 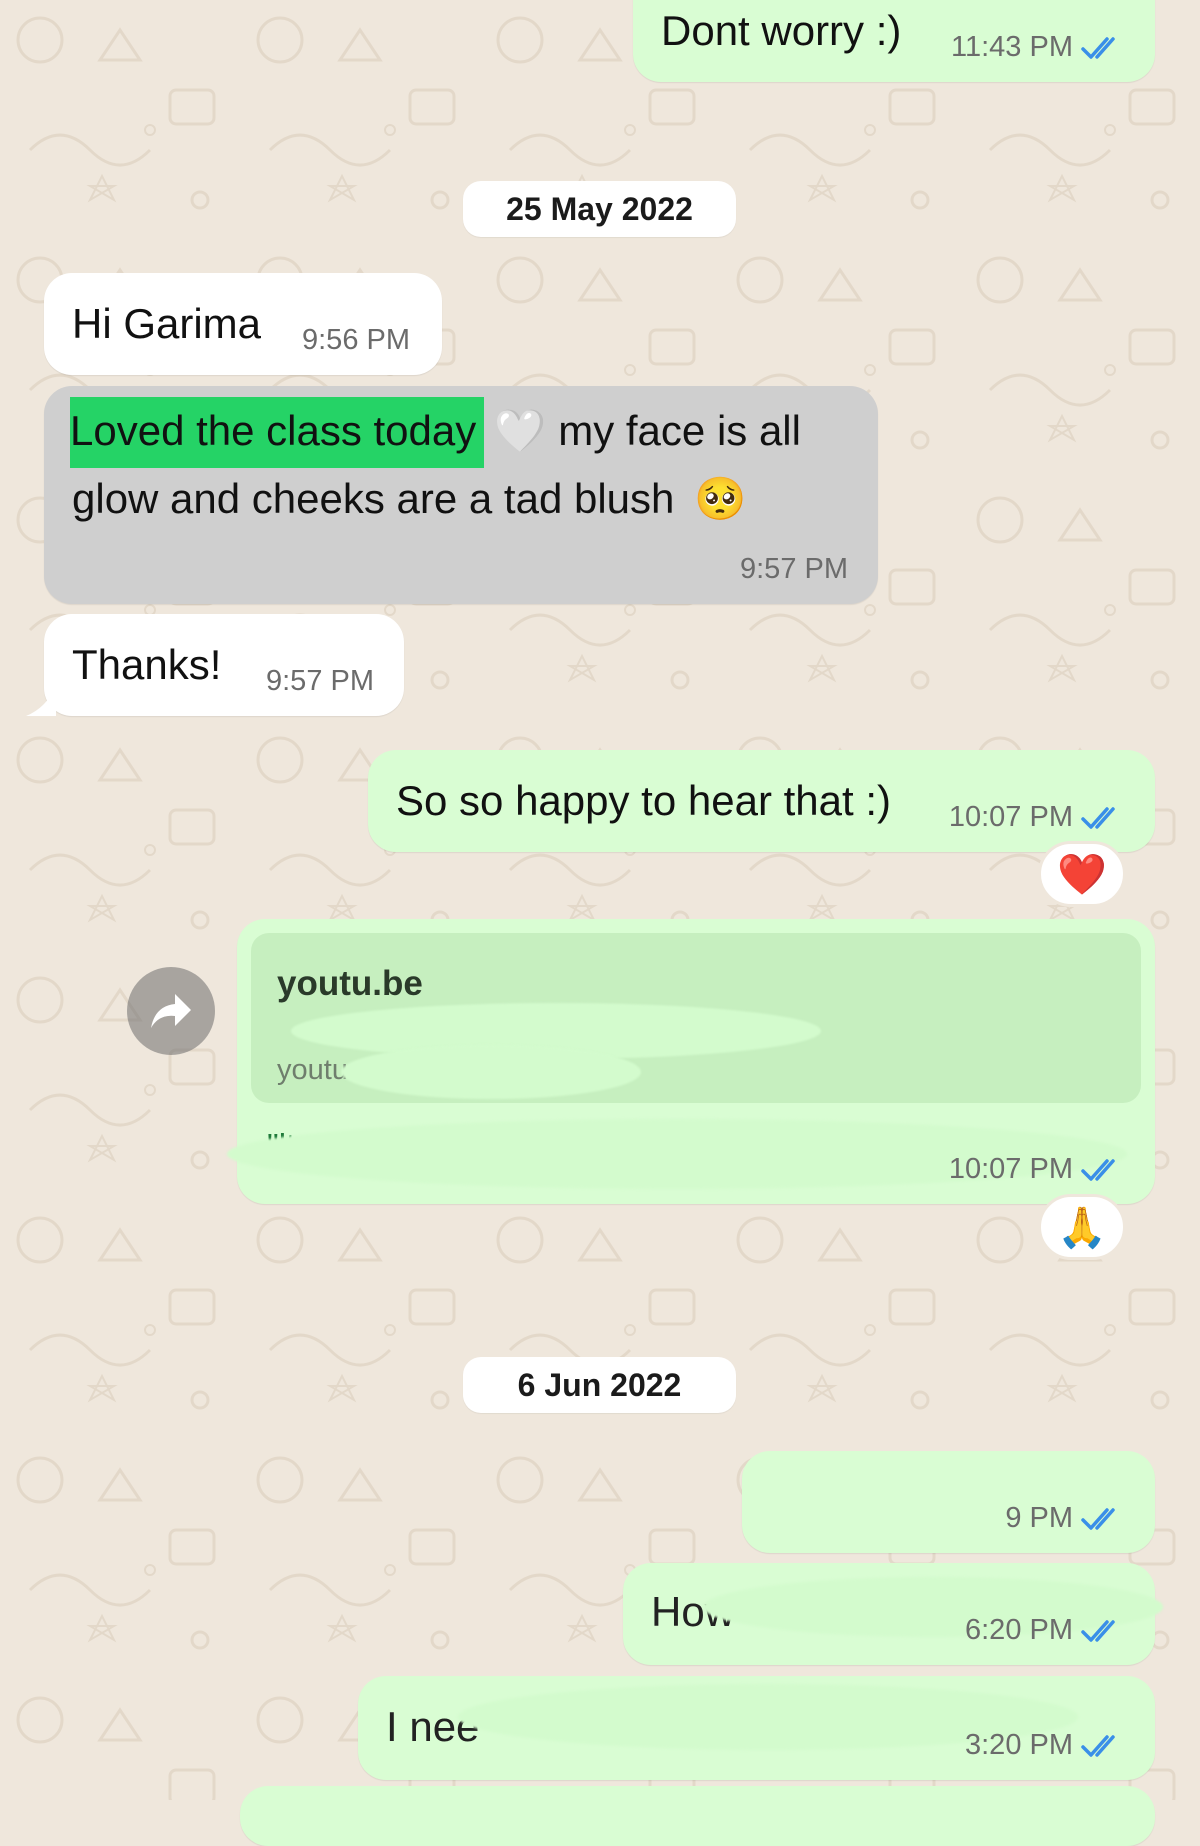 I want to click on date-separator: 6 Jun 2022, so click(x=599, y=1385).